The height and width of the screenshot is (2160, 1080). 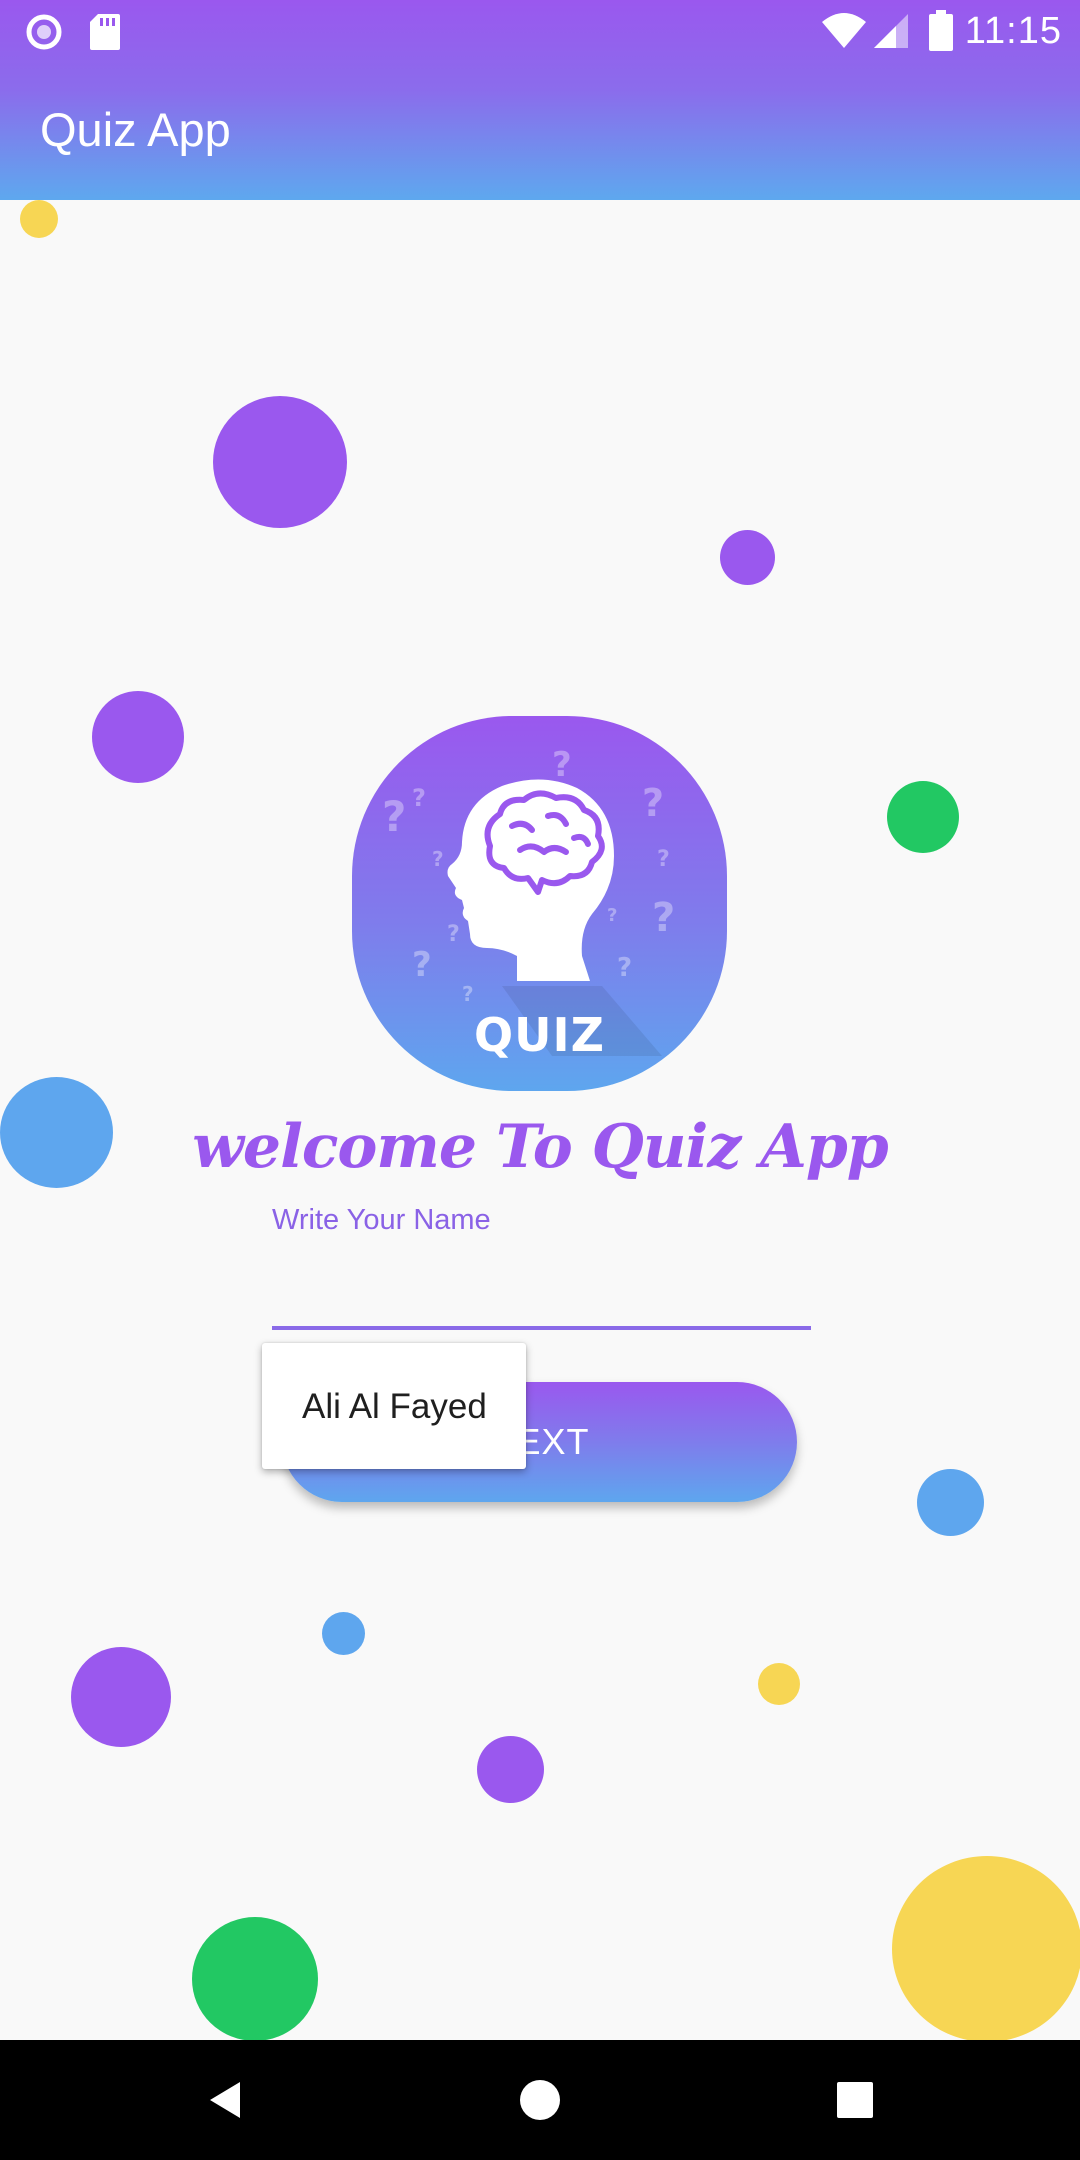 I want to click on sd-card-icon, so click(x=105, y=34).